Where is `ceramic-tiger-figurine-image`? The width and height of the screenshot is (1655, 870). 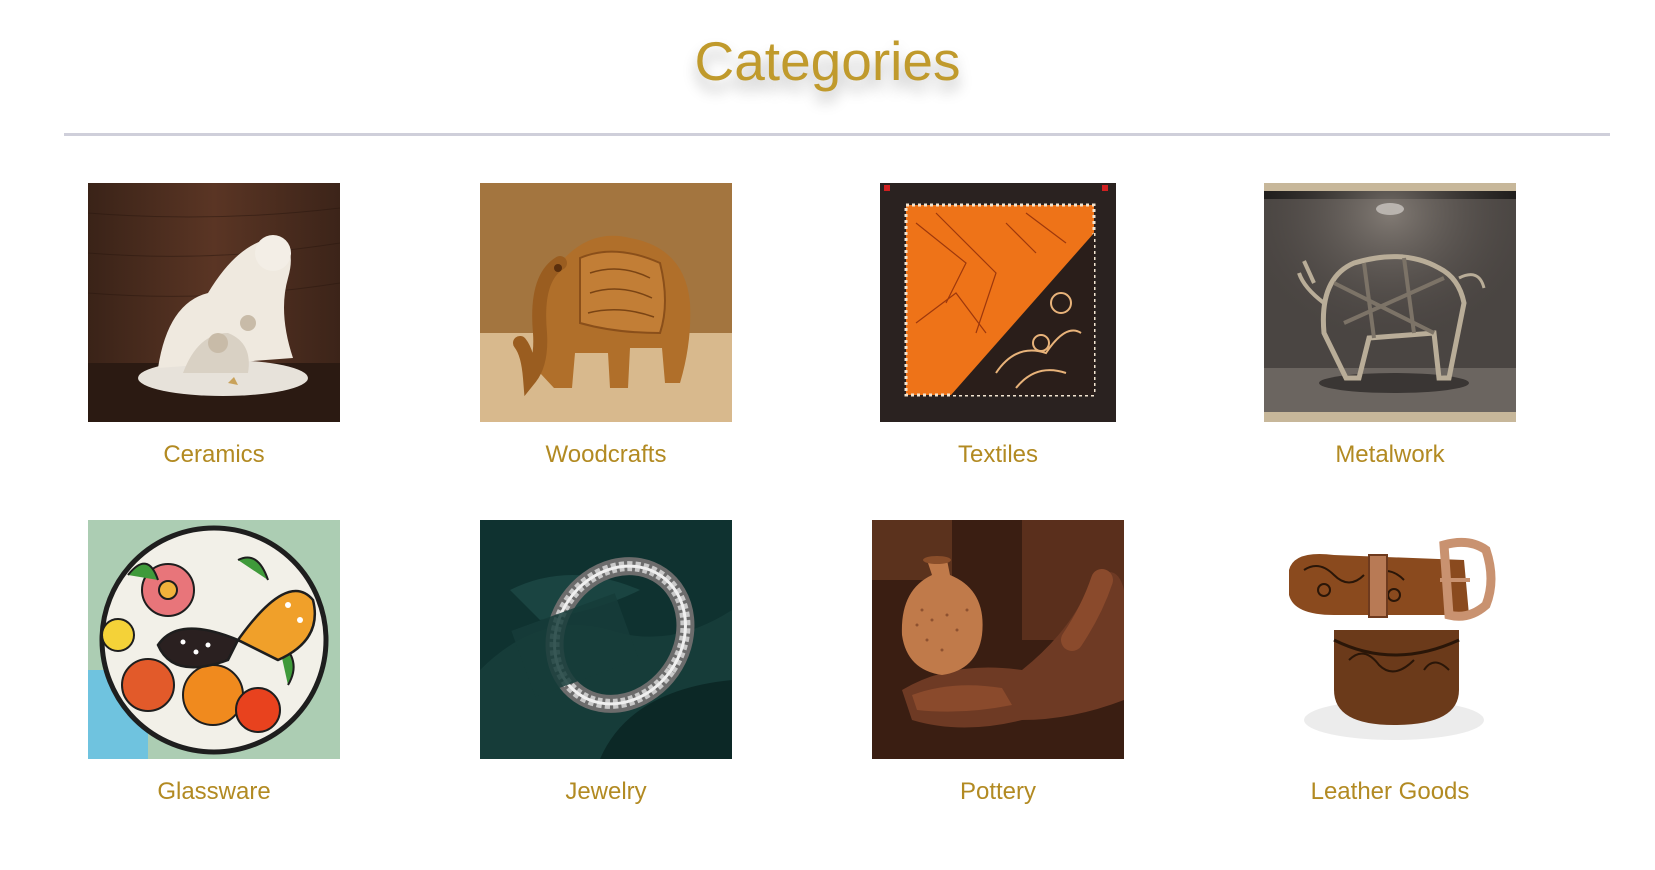
ceramic-tiger-figurine-image is located at coordinates (214, 302).